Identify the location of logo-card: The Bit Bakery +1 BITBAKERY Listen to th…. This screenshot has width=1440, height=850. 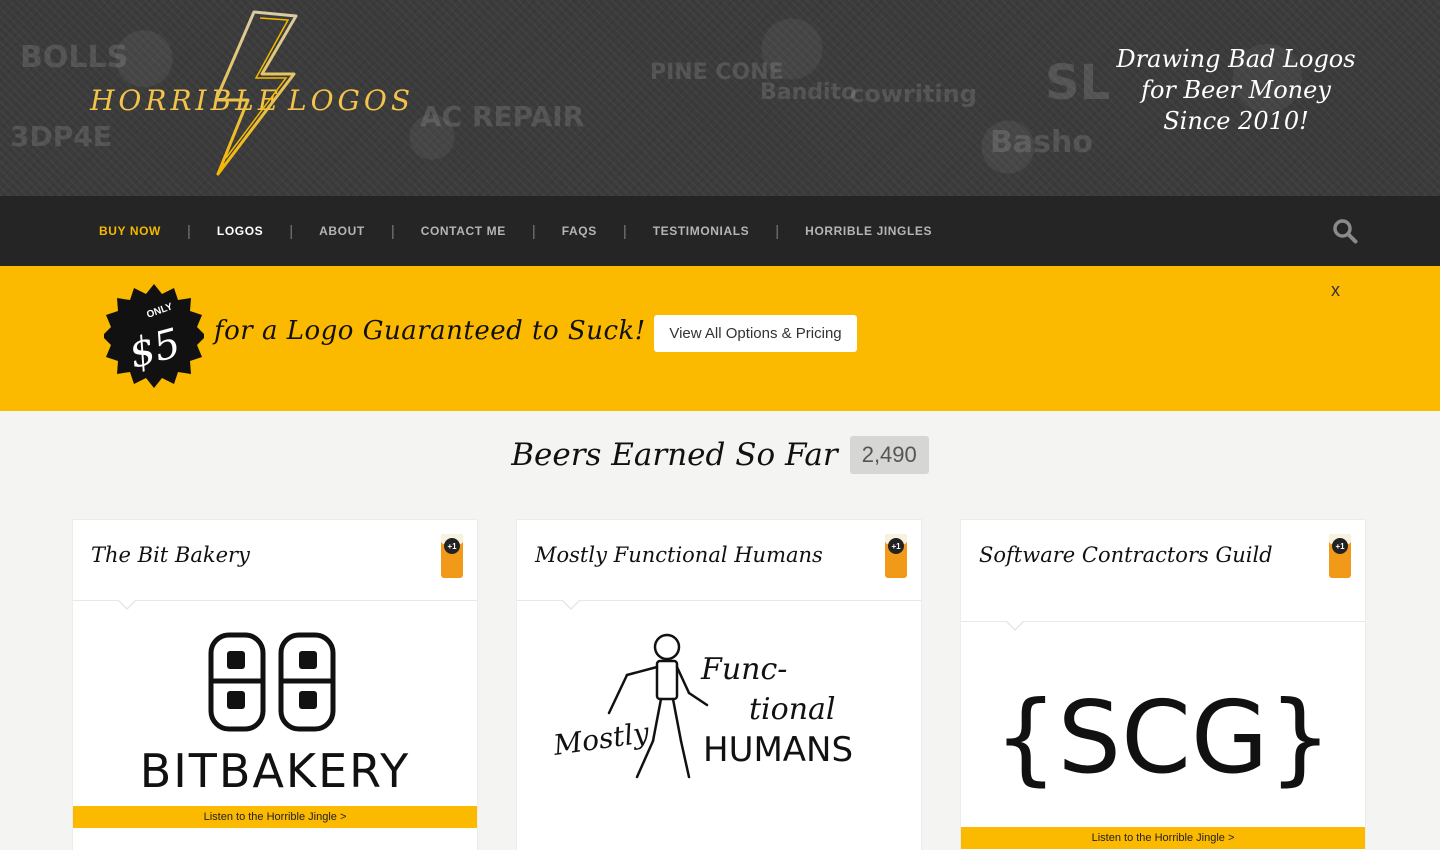
(275, 685).